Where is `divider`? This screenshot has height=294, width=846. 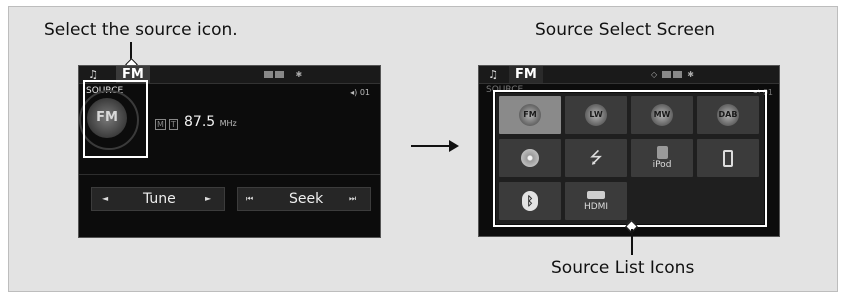
divider is located at coordinates (229, 174).